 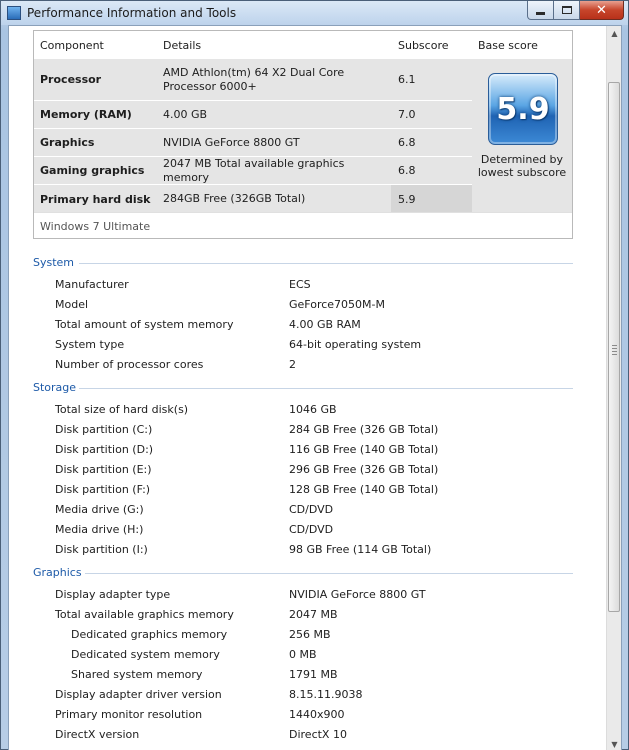 What do you see at coordinates (72, 304) in the screenshot?
I see `system-label: Model` at bounding box center [72, 304].